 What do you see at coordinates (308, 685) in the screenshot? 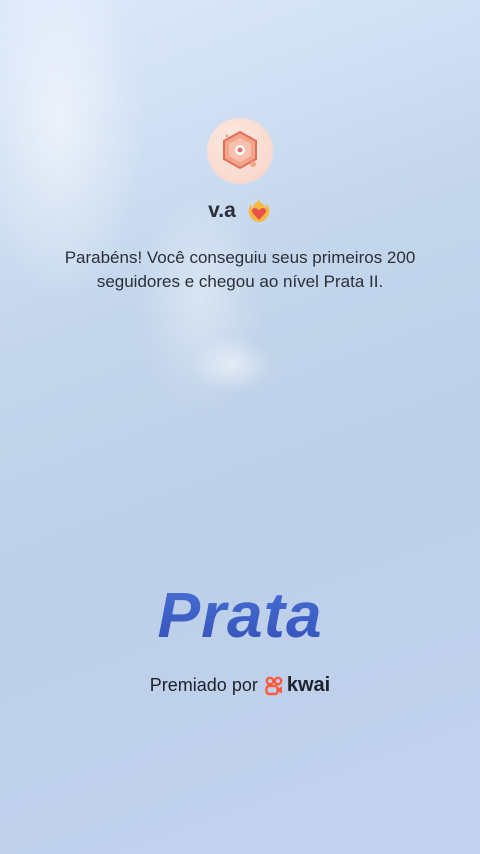
I see `brand-name: kwai` at bounding box center [308, 685].